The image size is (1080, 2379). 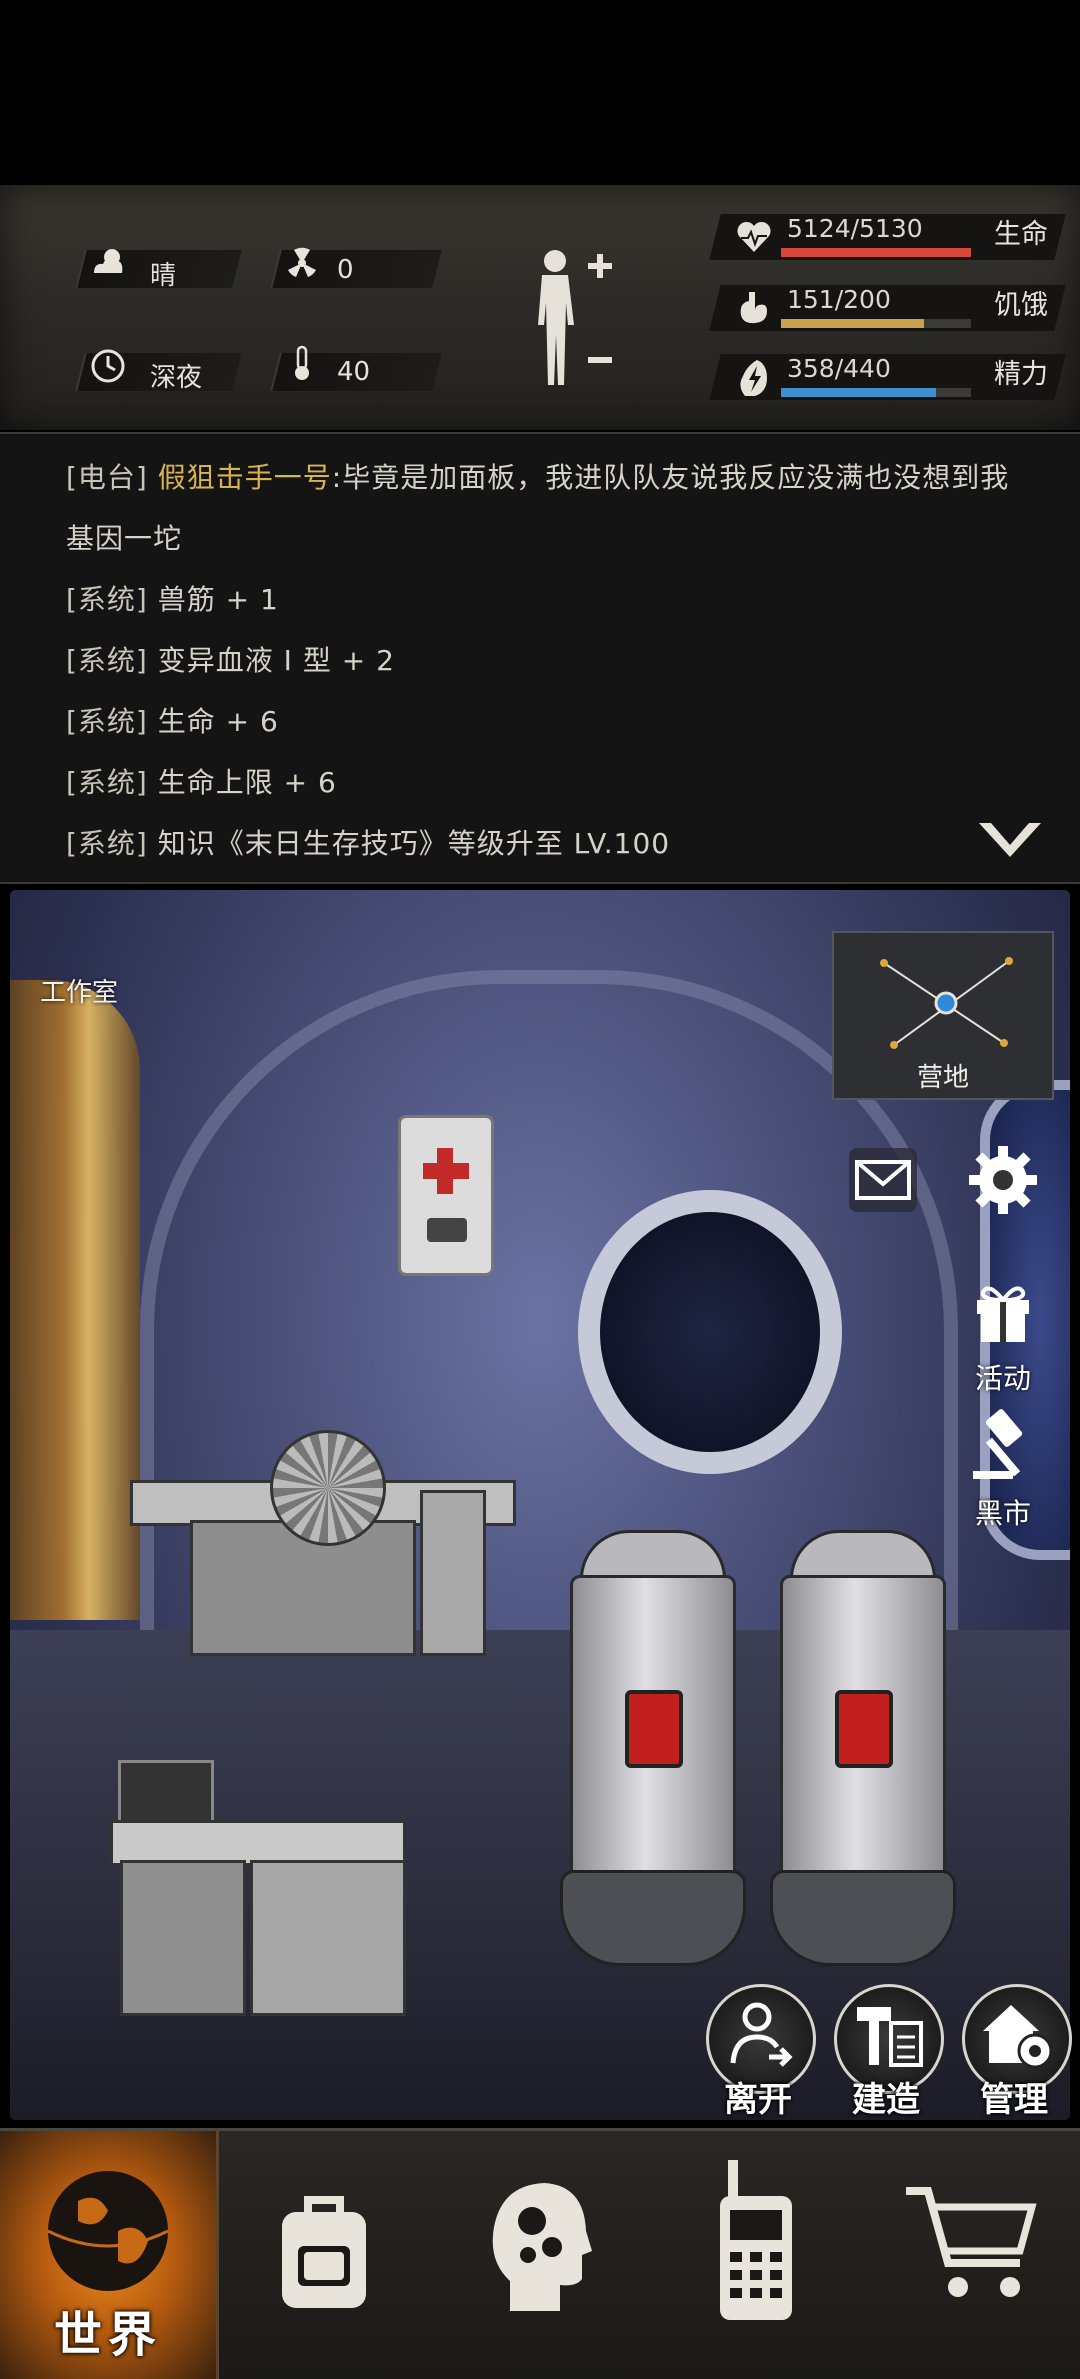 What do you see at coordinates (542, 2247) in the screenshot?
I see `head-gears-icon` at bounding box center [542, 2247].